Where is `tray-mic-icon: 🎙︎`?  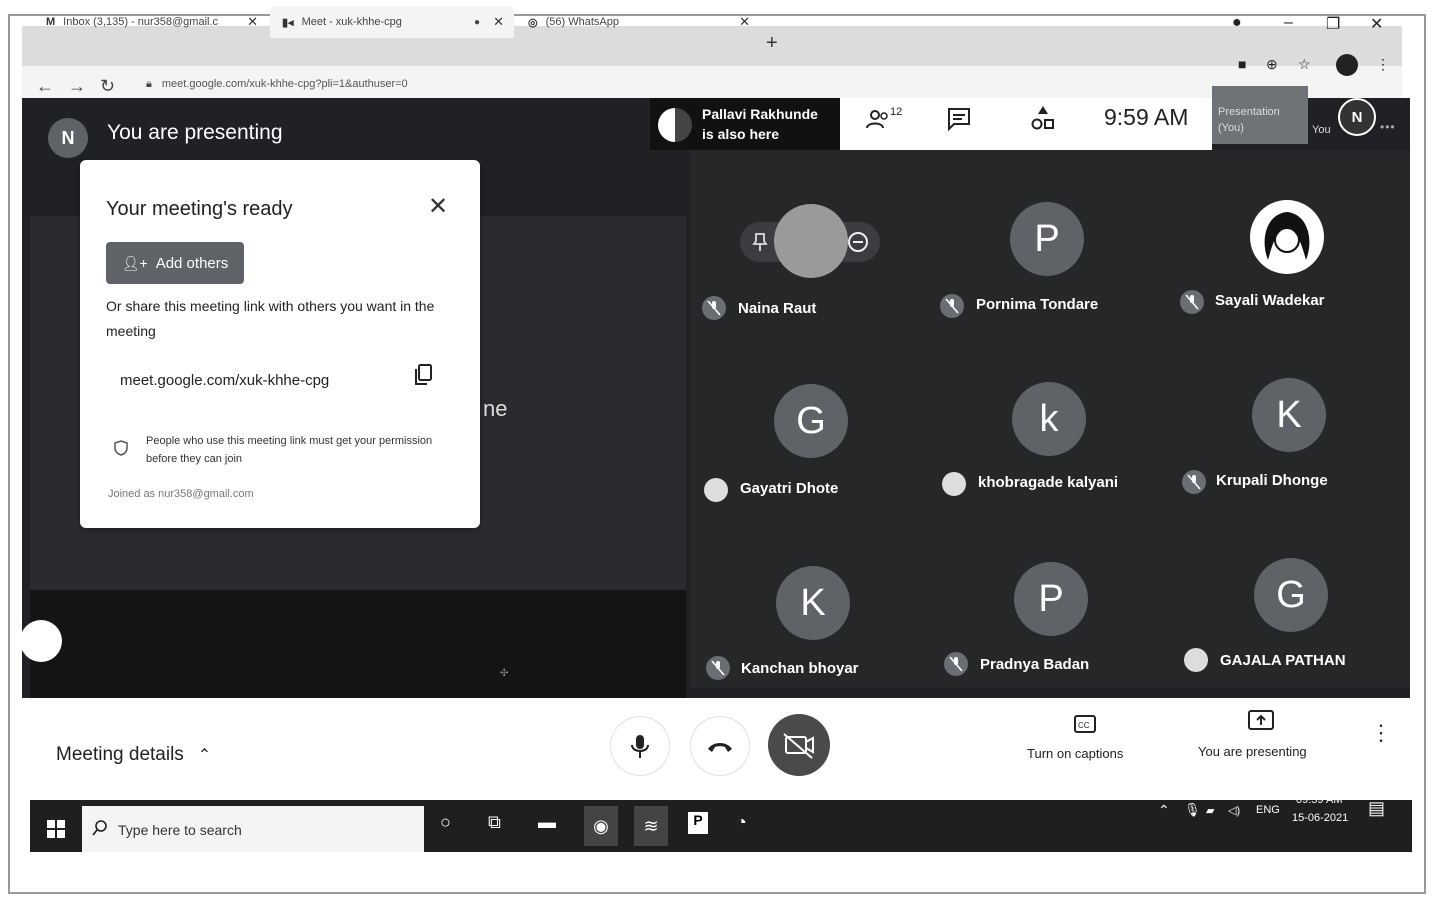 tray-mic-icon: 🎙︎ is located at coordinates (1192, 809).